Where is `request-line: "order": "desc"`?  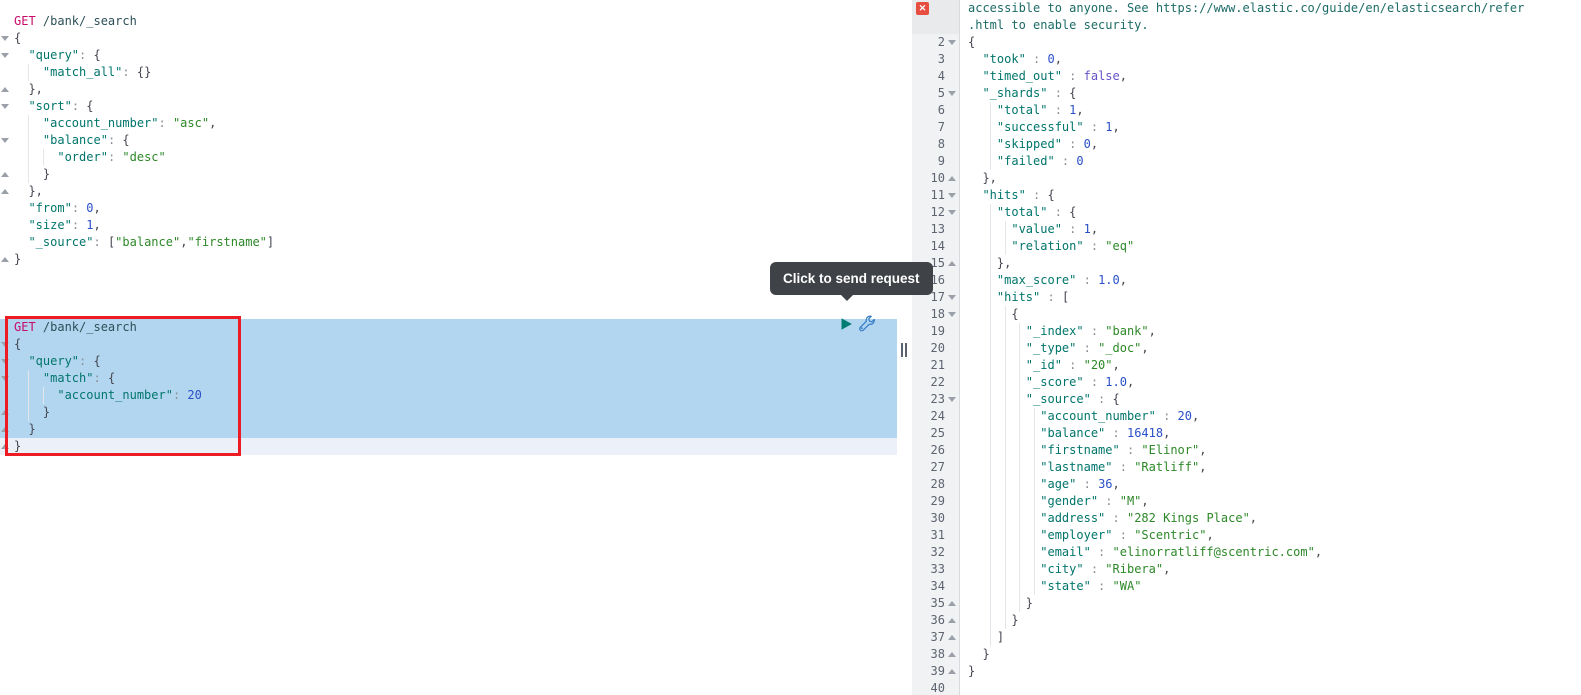
request-line: "order": "desc" is located at coordinates (448, 157).